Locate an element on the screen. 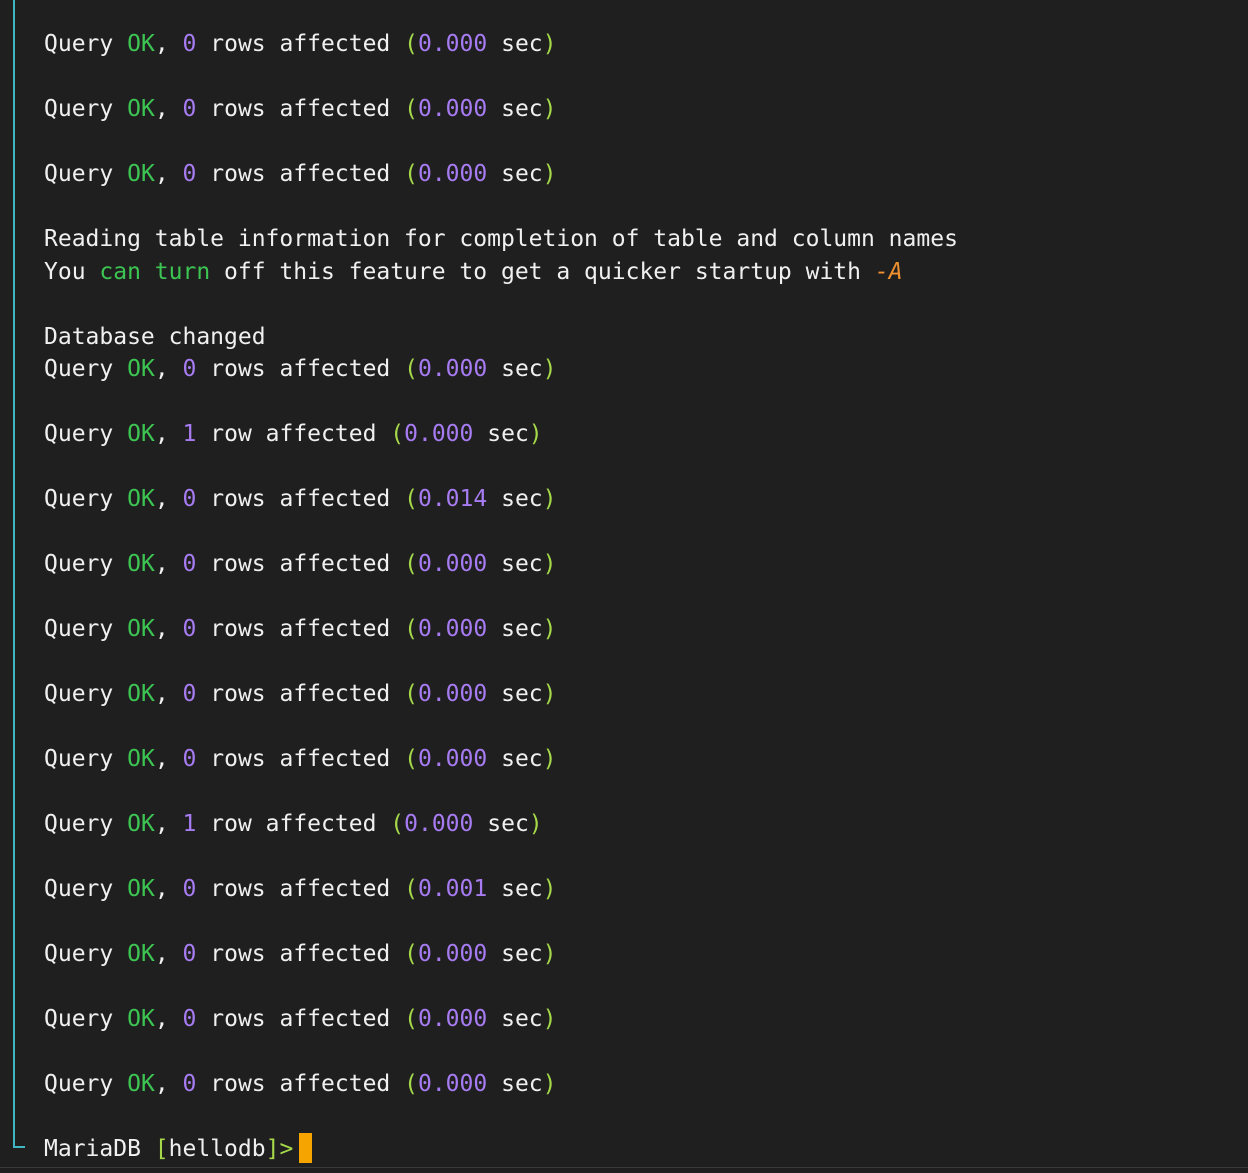 Image resolution: width=1248 pixels, height=1173 pixels. query-result-line: Query OK, 0 rows affected (0.001 sec) is located at coordinates (636, 889).